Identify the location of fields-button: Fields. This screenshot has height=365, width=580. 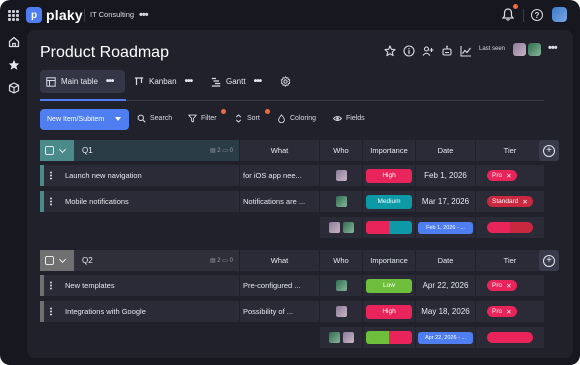
(349, 118).